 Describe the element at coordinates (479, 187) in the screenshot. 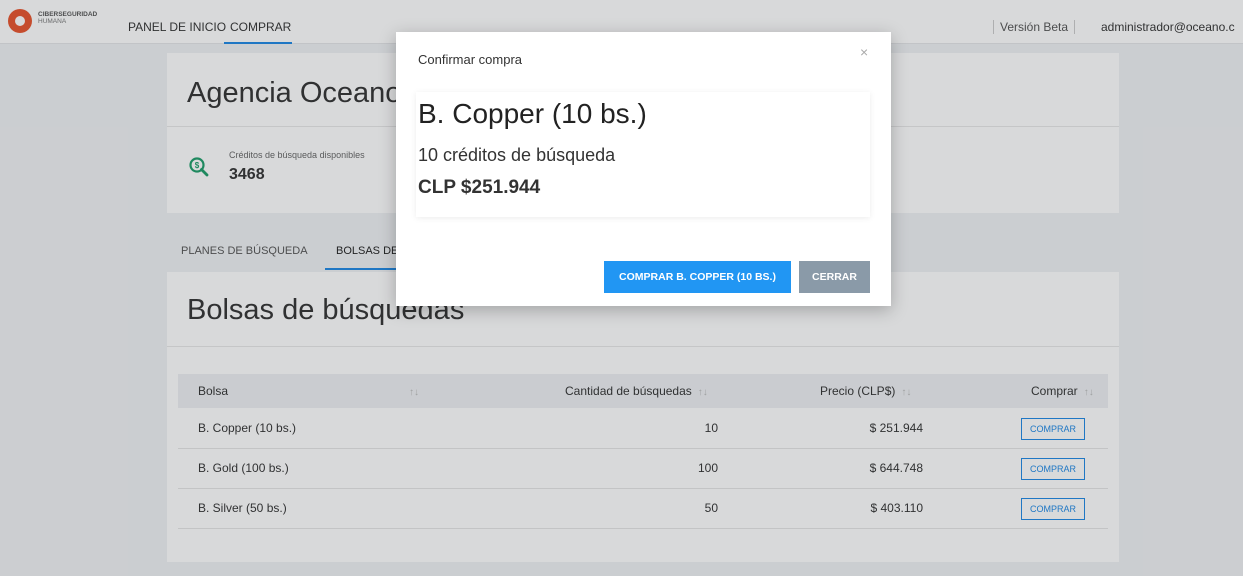

I see `product-price: CLP $251.944` at that location.